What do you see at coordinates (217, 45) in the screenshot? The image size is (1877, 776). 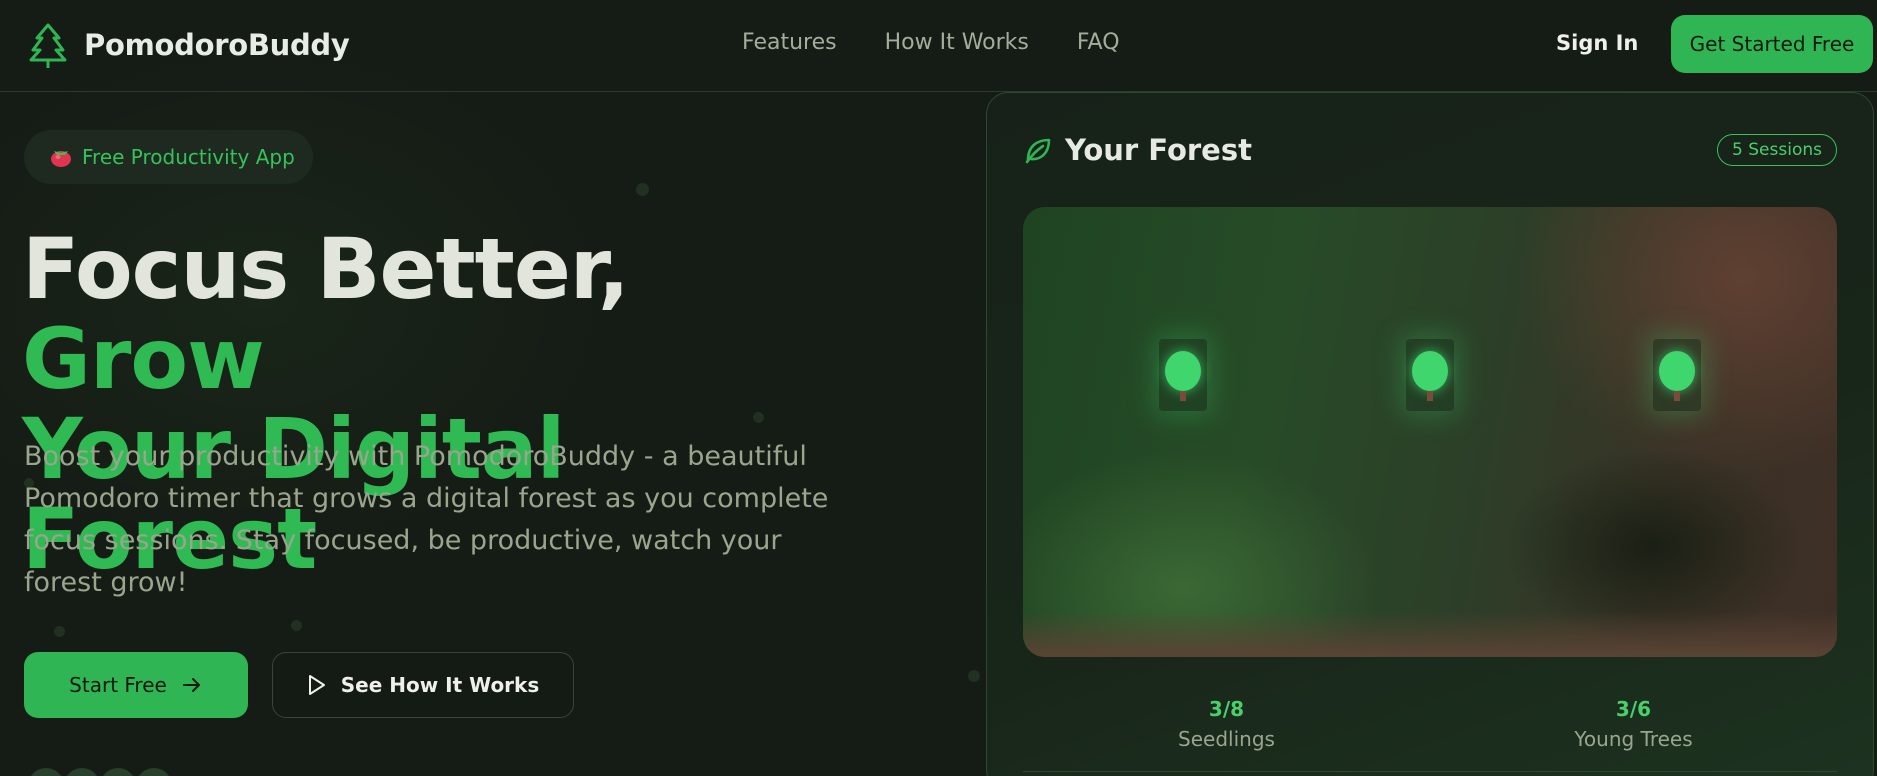 I see `brand-name: PomodoroBuddy` at bounding box center [217, 45].